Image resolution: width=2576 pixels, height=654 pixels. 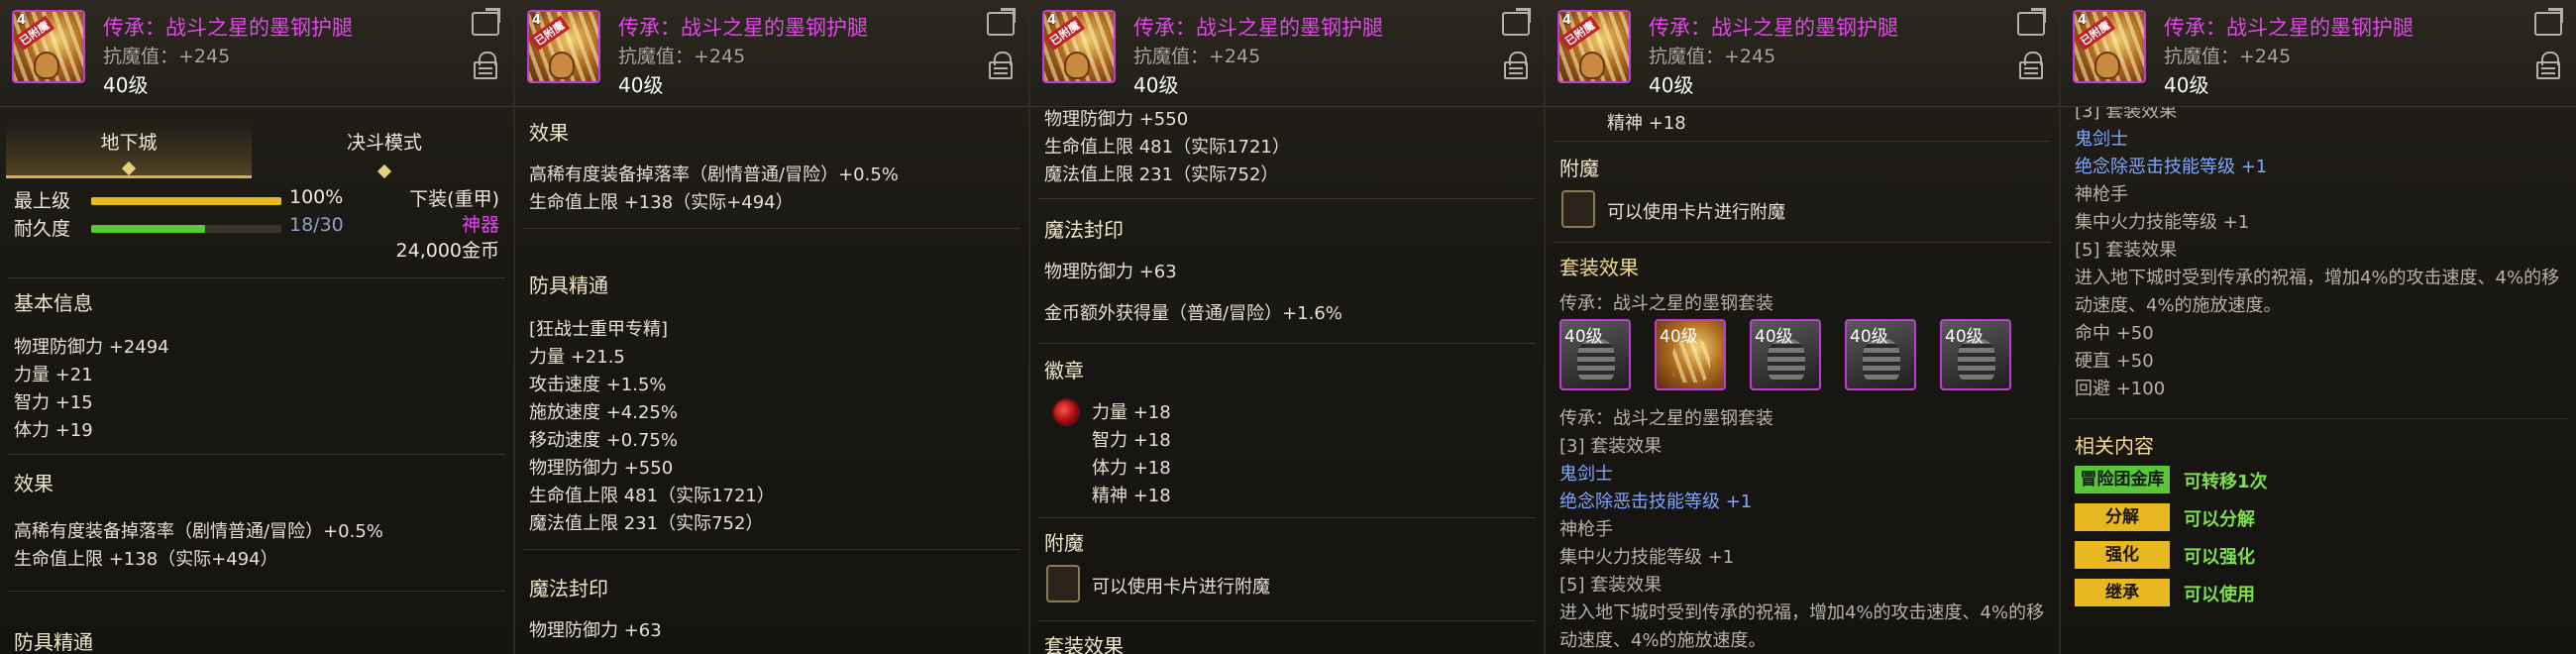 What do you see at coordinates (1663, 640) in the screenshot?
I see `set-effect-line: 动速度、4%的施放速度。` at bounding box center [1663, 640].